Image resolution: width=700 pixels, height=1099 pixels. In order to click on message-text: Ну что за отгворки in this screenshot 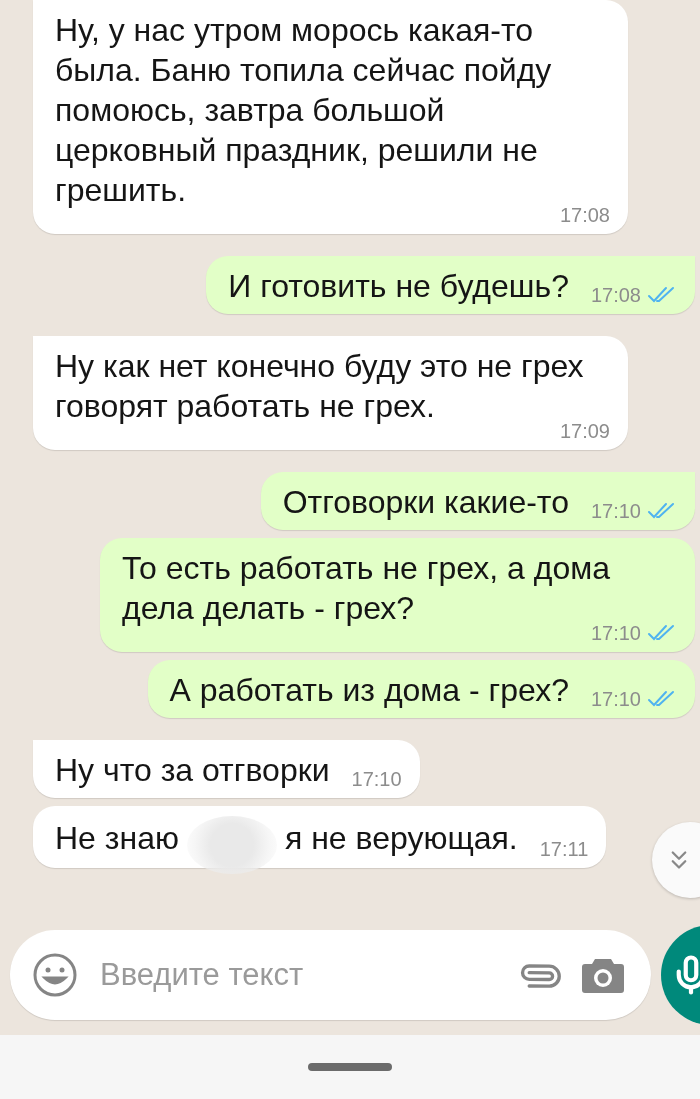, I will do `click(192, 770)`.